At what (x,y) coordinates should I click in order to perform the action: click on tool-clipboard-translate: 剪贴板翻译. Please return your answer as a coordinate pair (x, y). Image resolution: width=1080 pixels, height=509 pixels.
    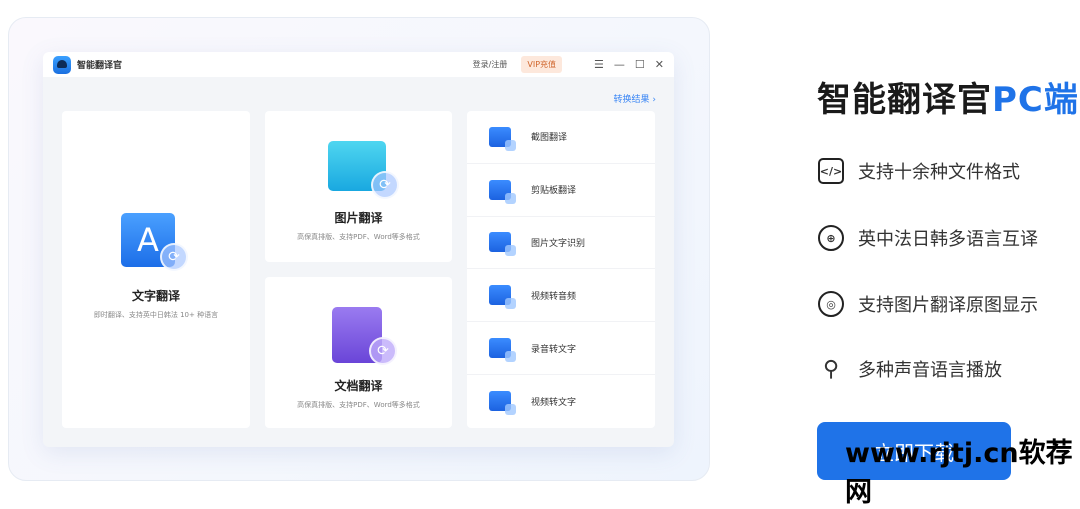
    Looking at the image, I should click on (561, 190).